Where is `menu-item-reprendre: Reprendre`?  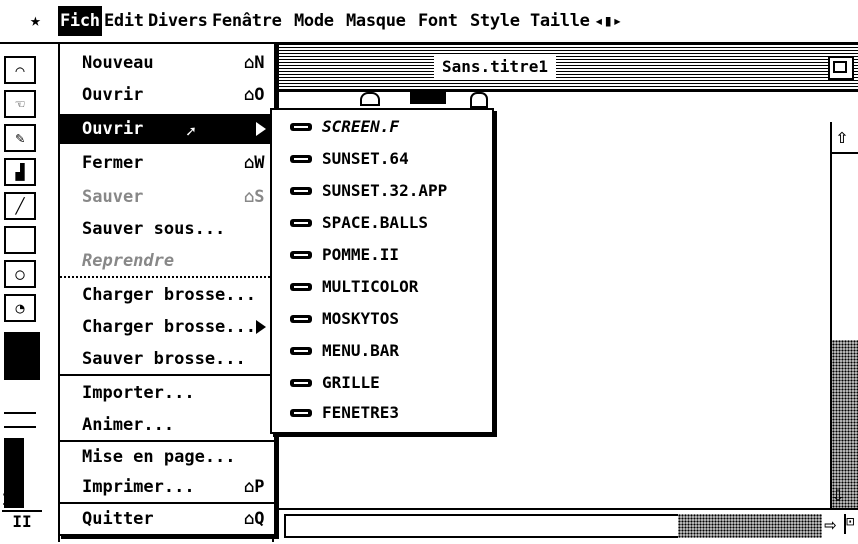 menu-item-reprendre: Reprendre is located at coordinates (167, 261).